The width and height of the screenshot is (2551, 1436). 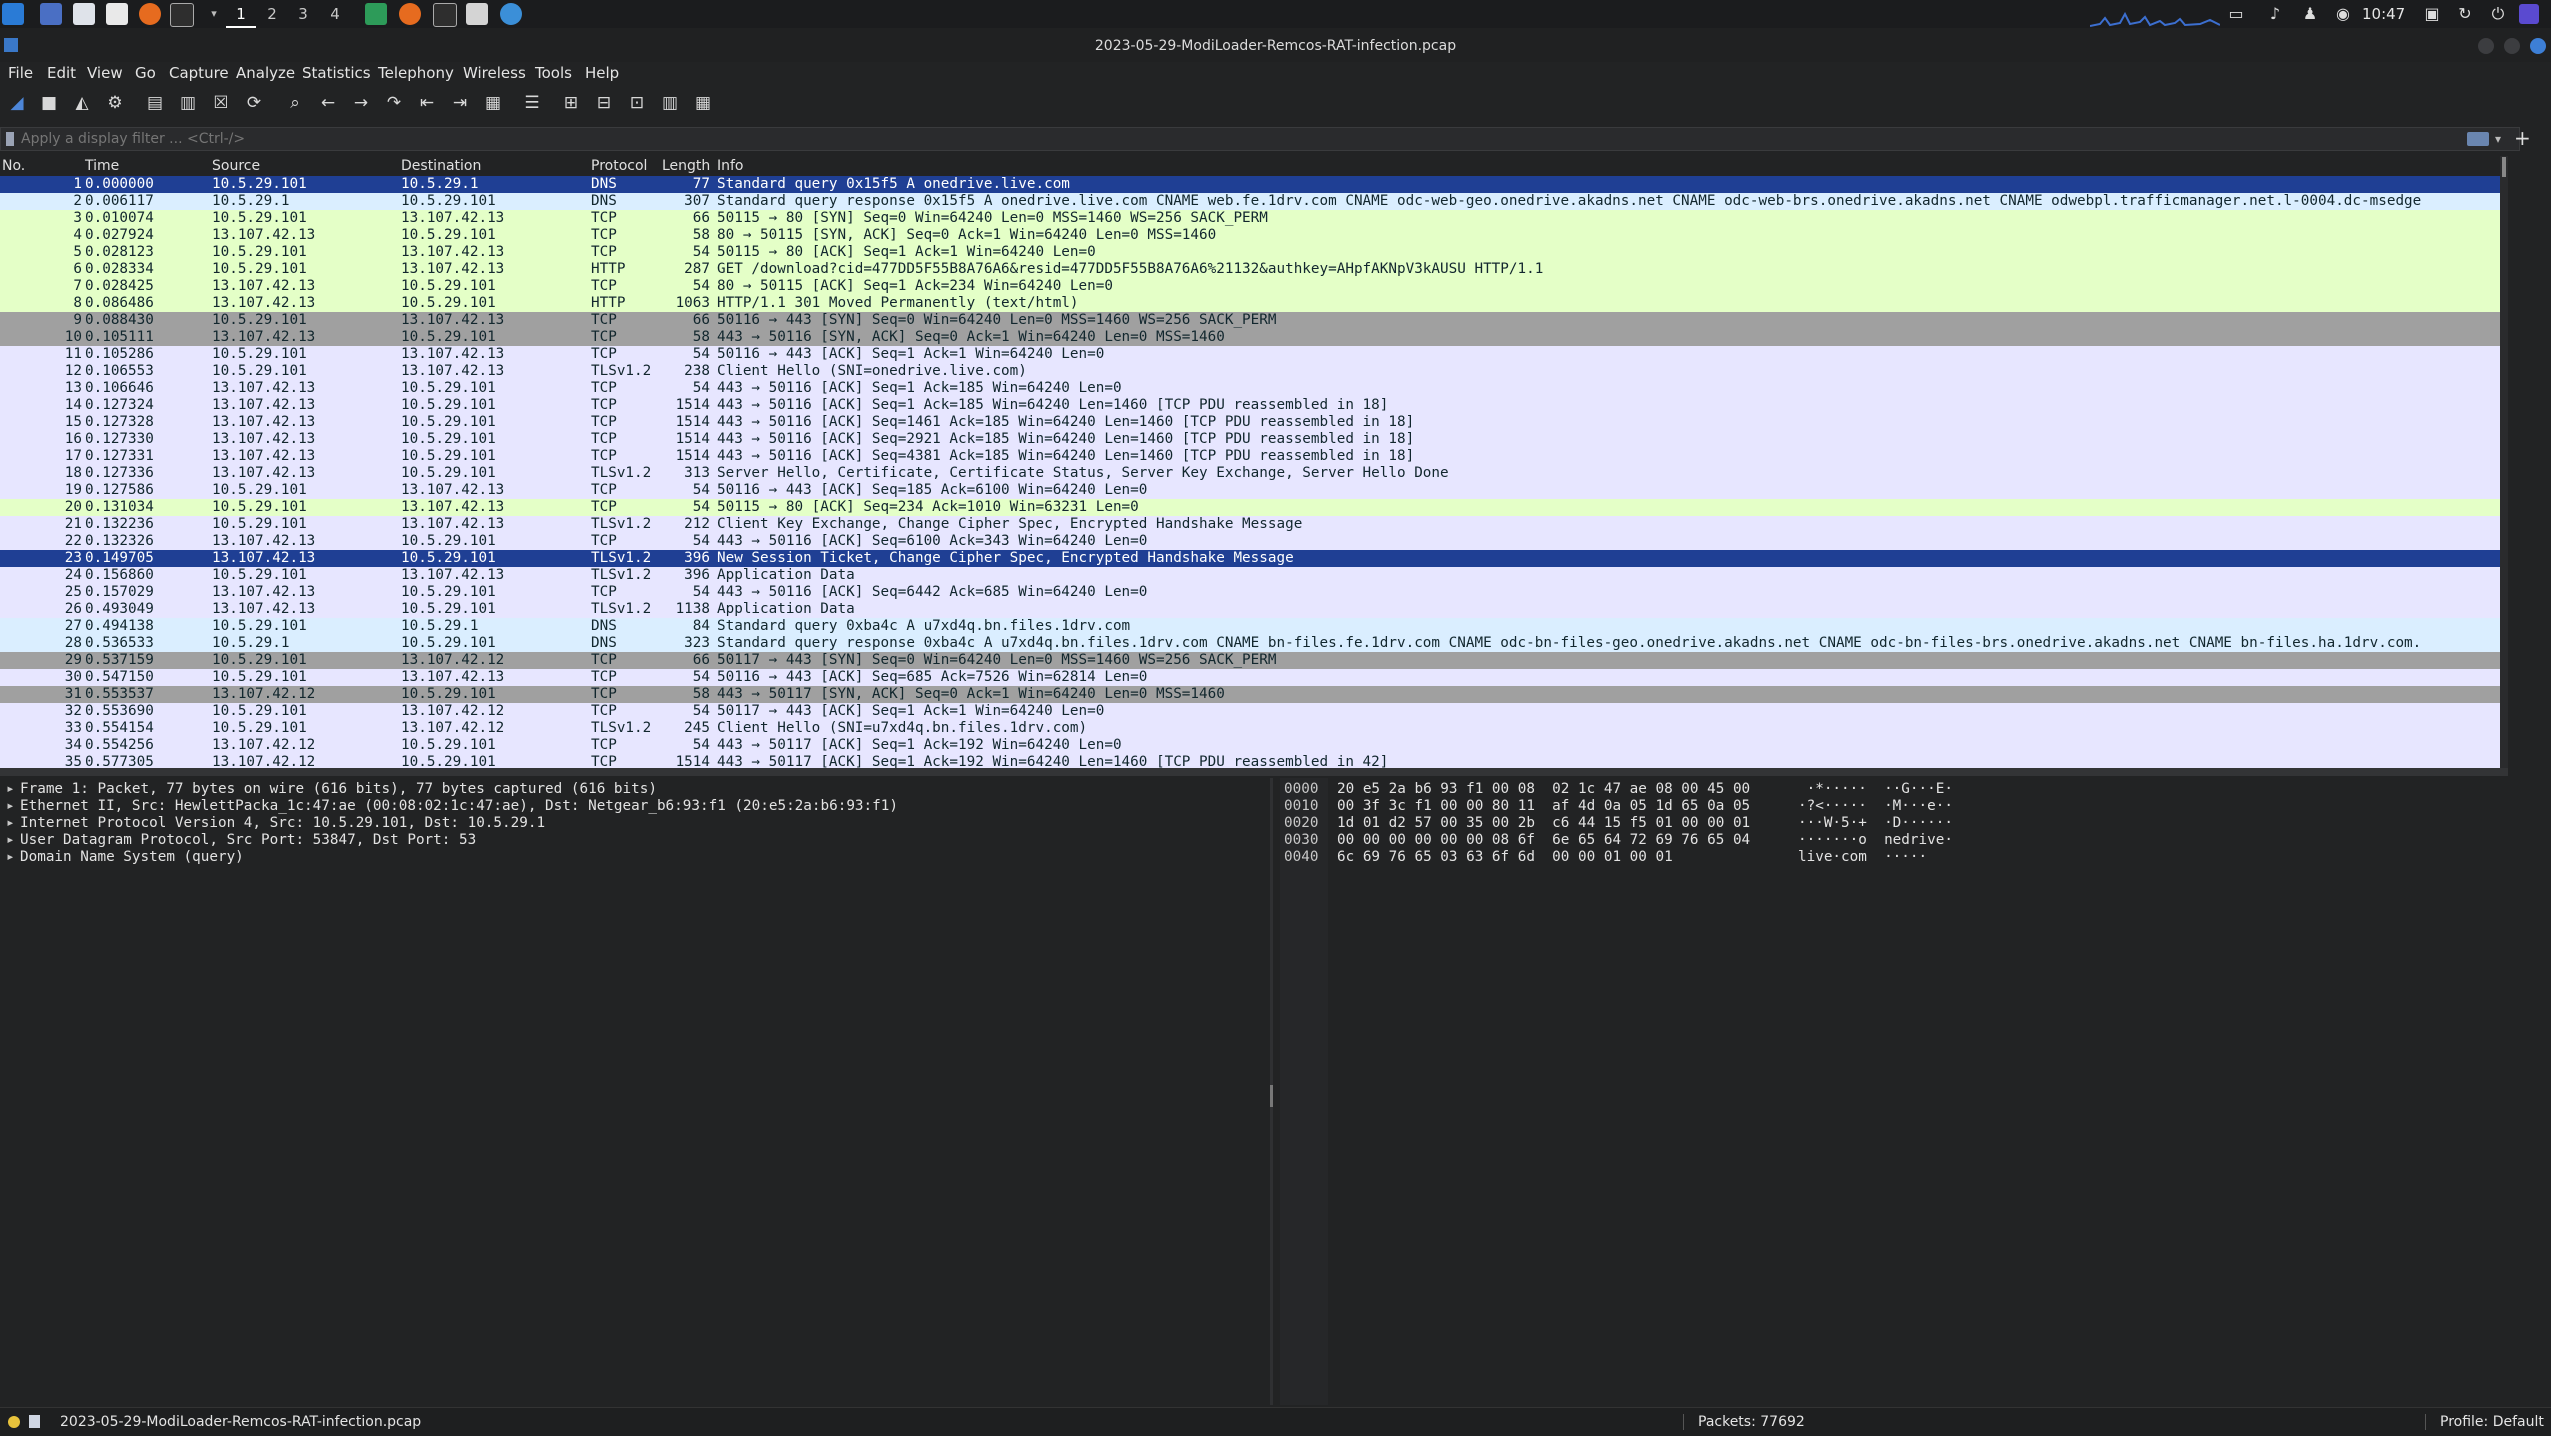 What do you see at coordinates (199, 73) in the screenshot?
I see `menu-capture: Capture` at bounding box center [199, 73].